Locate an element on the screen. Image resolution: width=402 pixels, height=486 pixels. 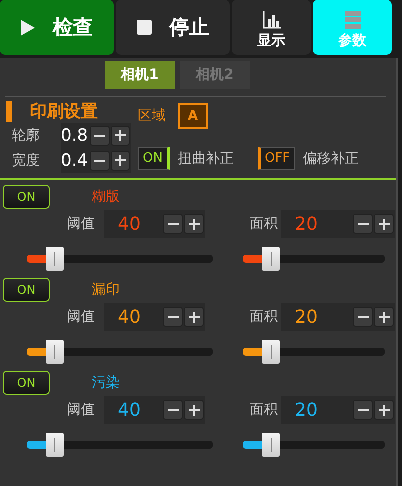
toolbar-button: 显示 is located at coordinates (271, 27).